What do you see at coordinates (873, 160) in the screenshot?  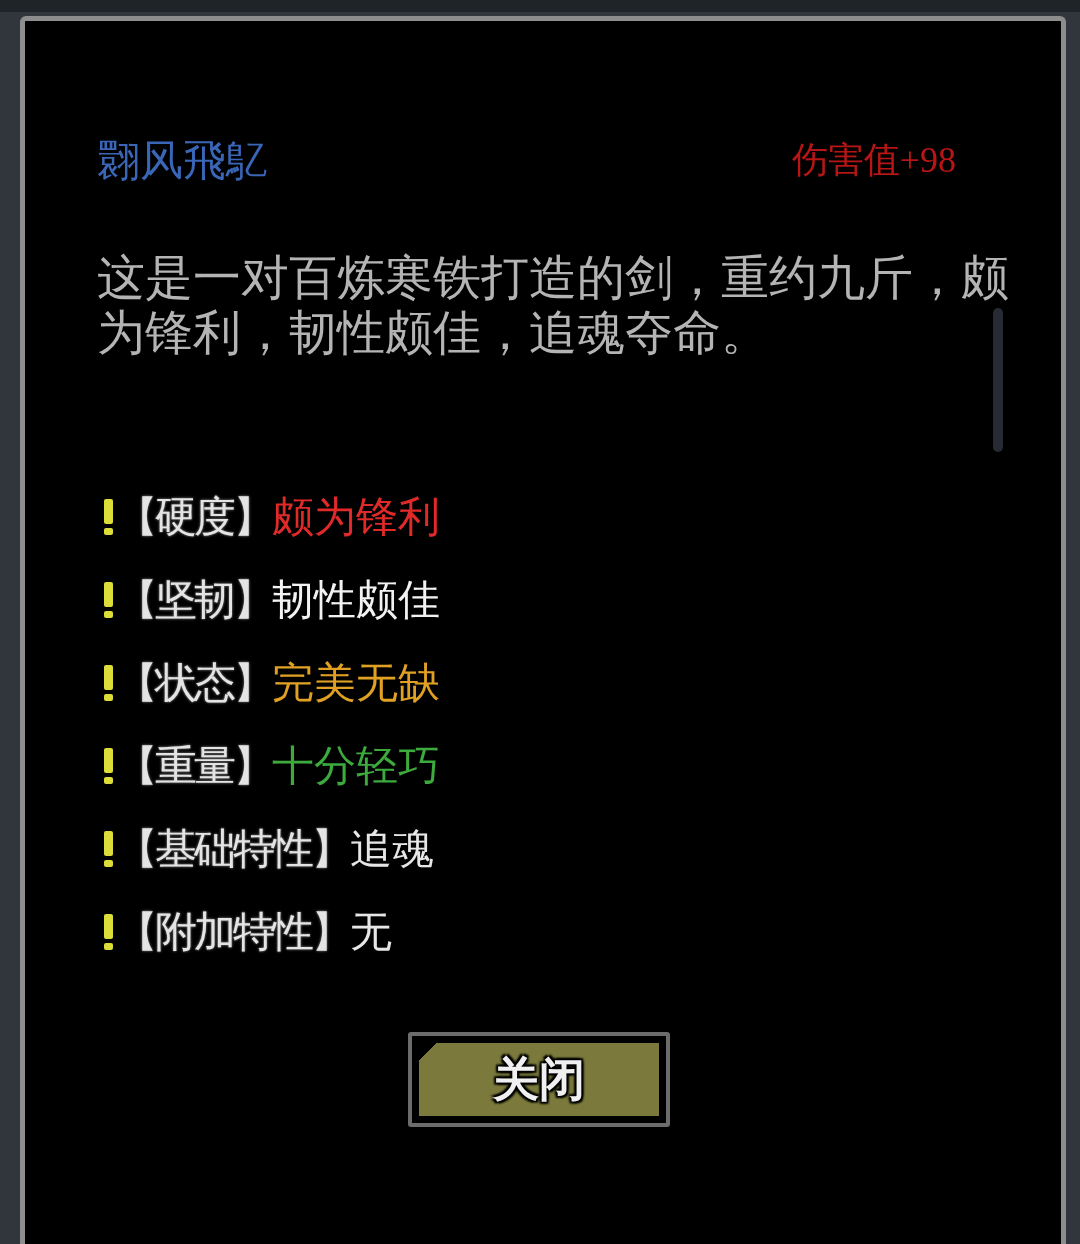 I see `damage-stat: 伤害值+98` at bounding box center [873, 160].